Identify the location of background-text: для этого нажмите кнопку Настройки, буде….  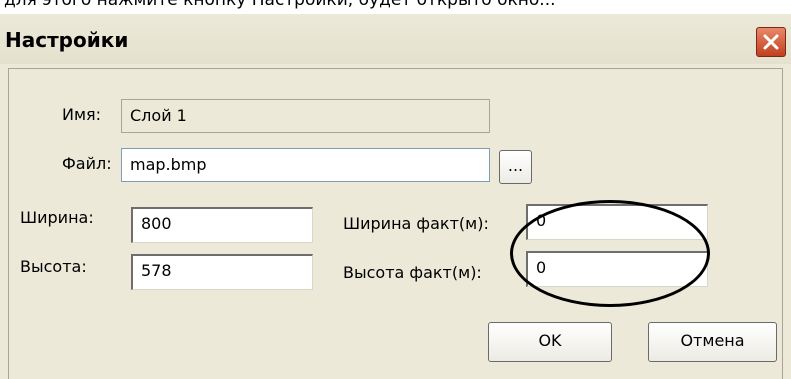
(280, 5).